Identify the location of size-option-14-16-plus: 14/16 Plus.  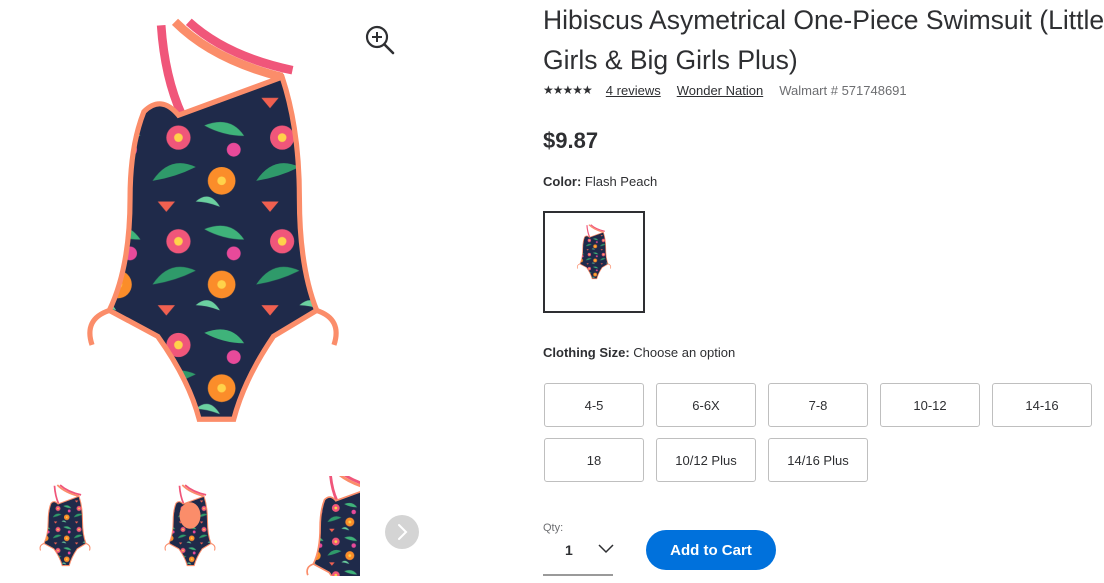
(818, 460).